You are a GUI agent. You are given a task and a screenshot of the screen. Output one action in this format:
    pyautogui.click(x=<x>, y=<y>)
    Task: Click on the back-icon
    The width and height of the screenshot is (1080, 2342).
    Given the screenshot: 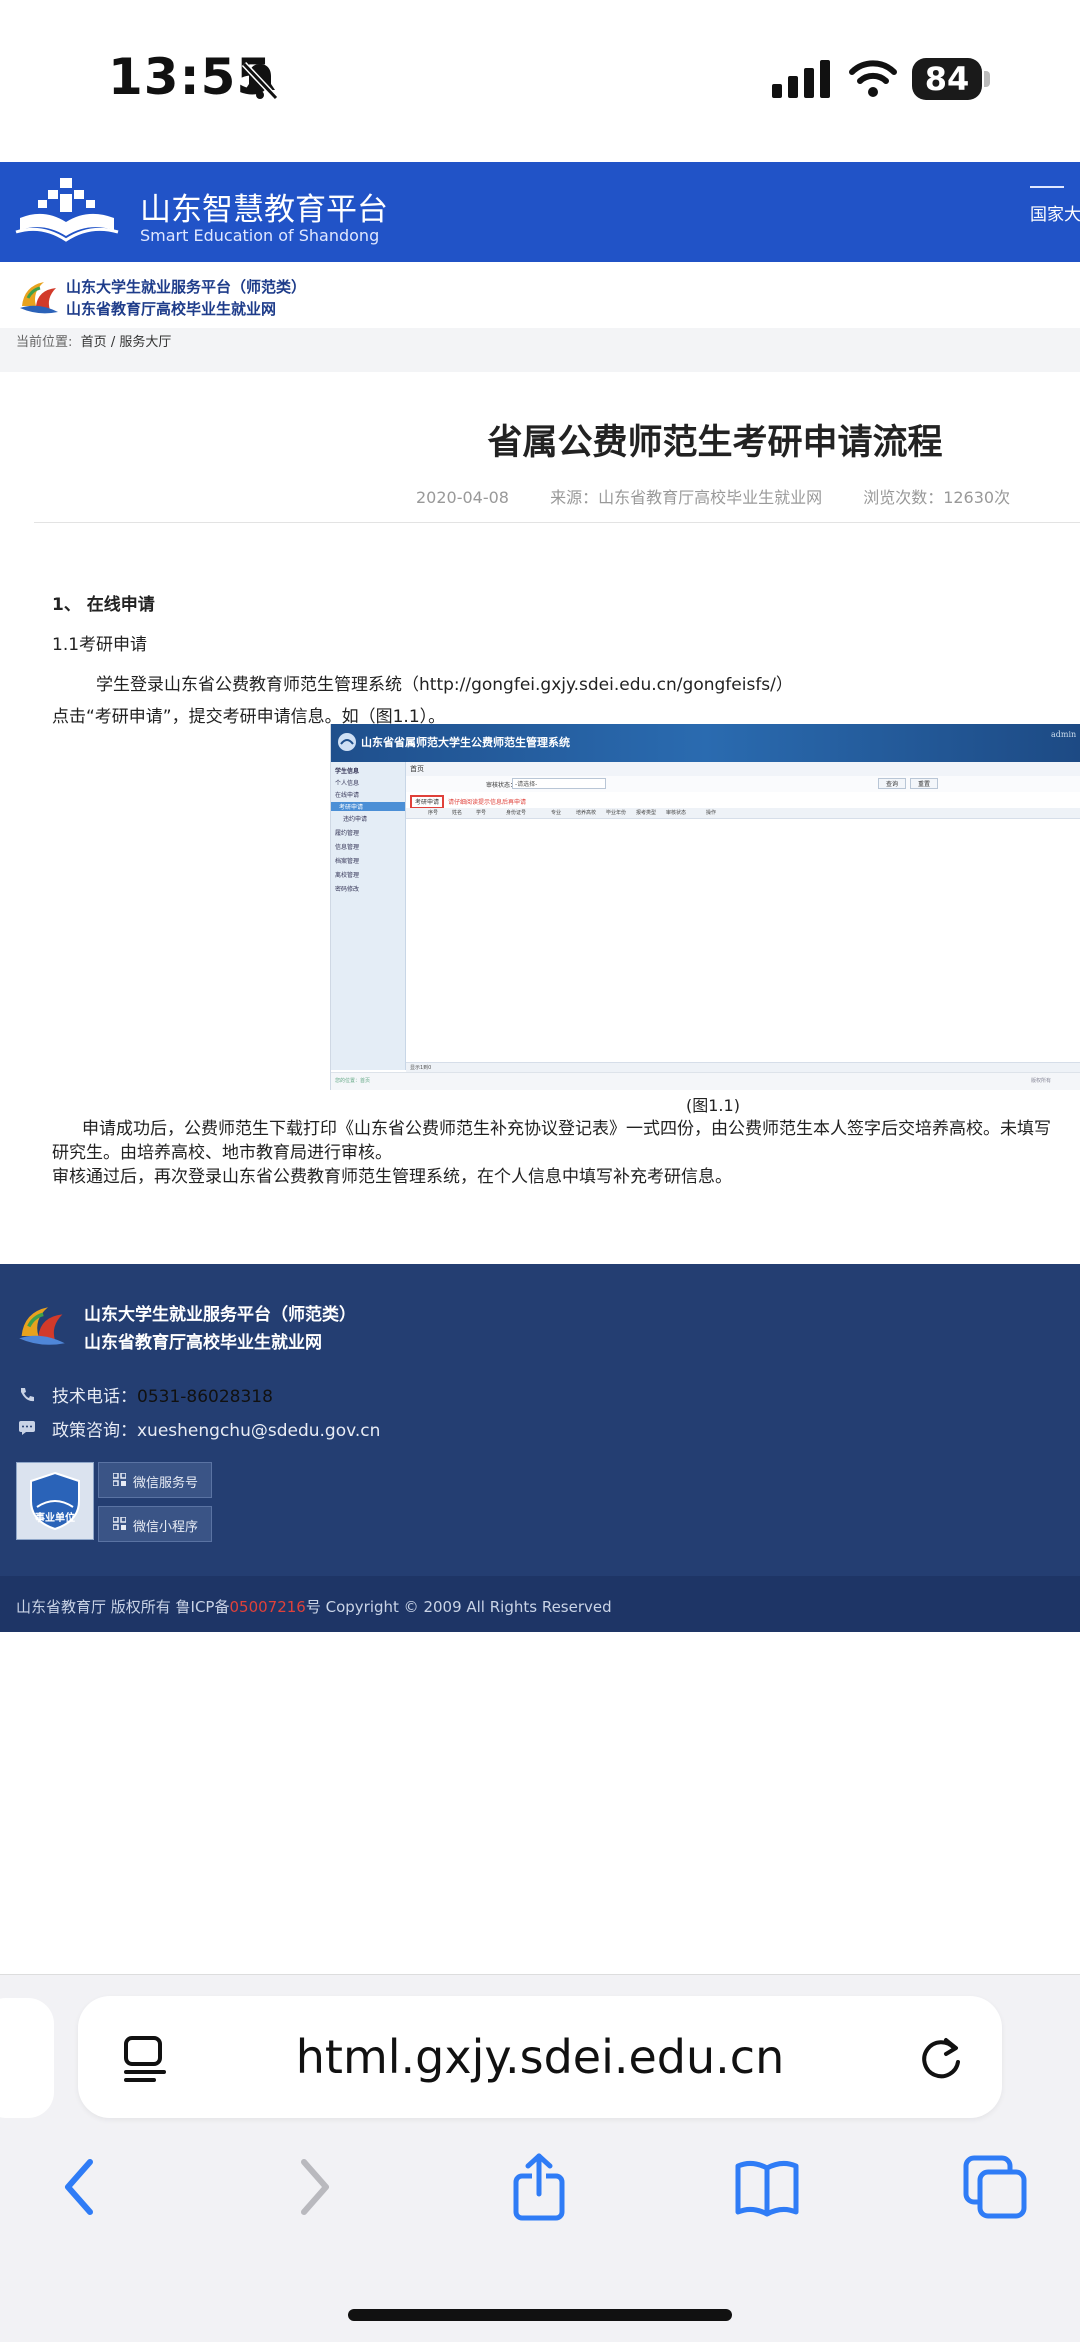 What is the action you would take?
    pyautogui.click(x=81, y=2187)
    